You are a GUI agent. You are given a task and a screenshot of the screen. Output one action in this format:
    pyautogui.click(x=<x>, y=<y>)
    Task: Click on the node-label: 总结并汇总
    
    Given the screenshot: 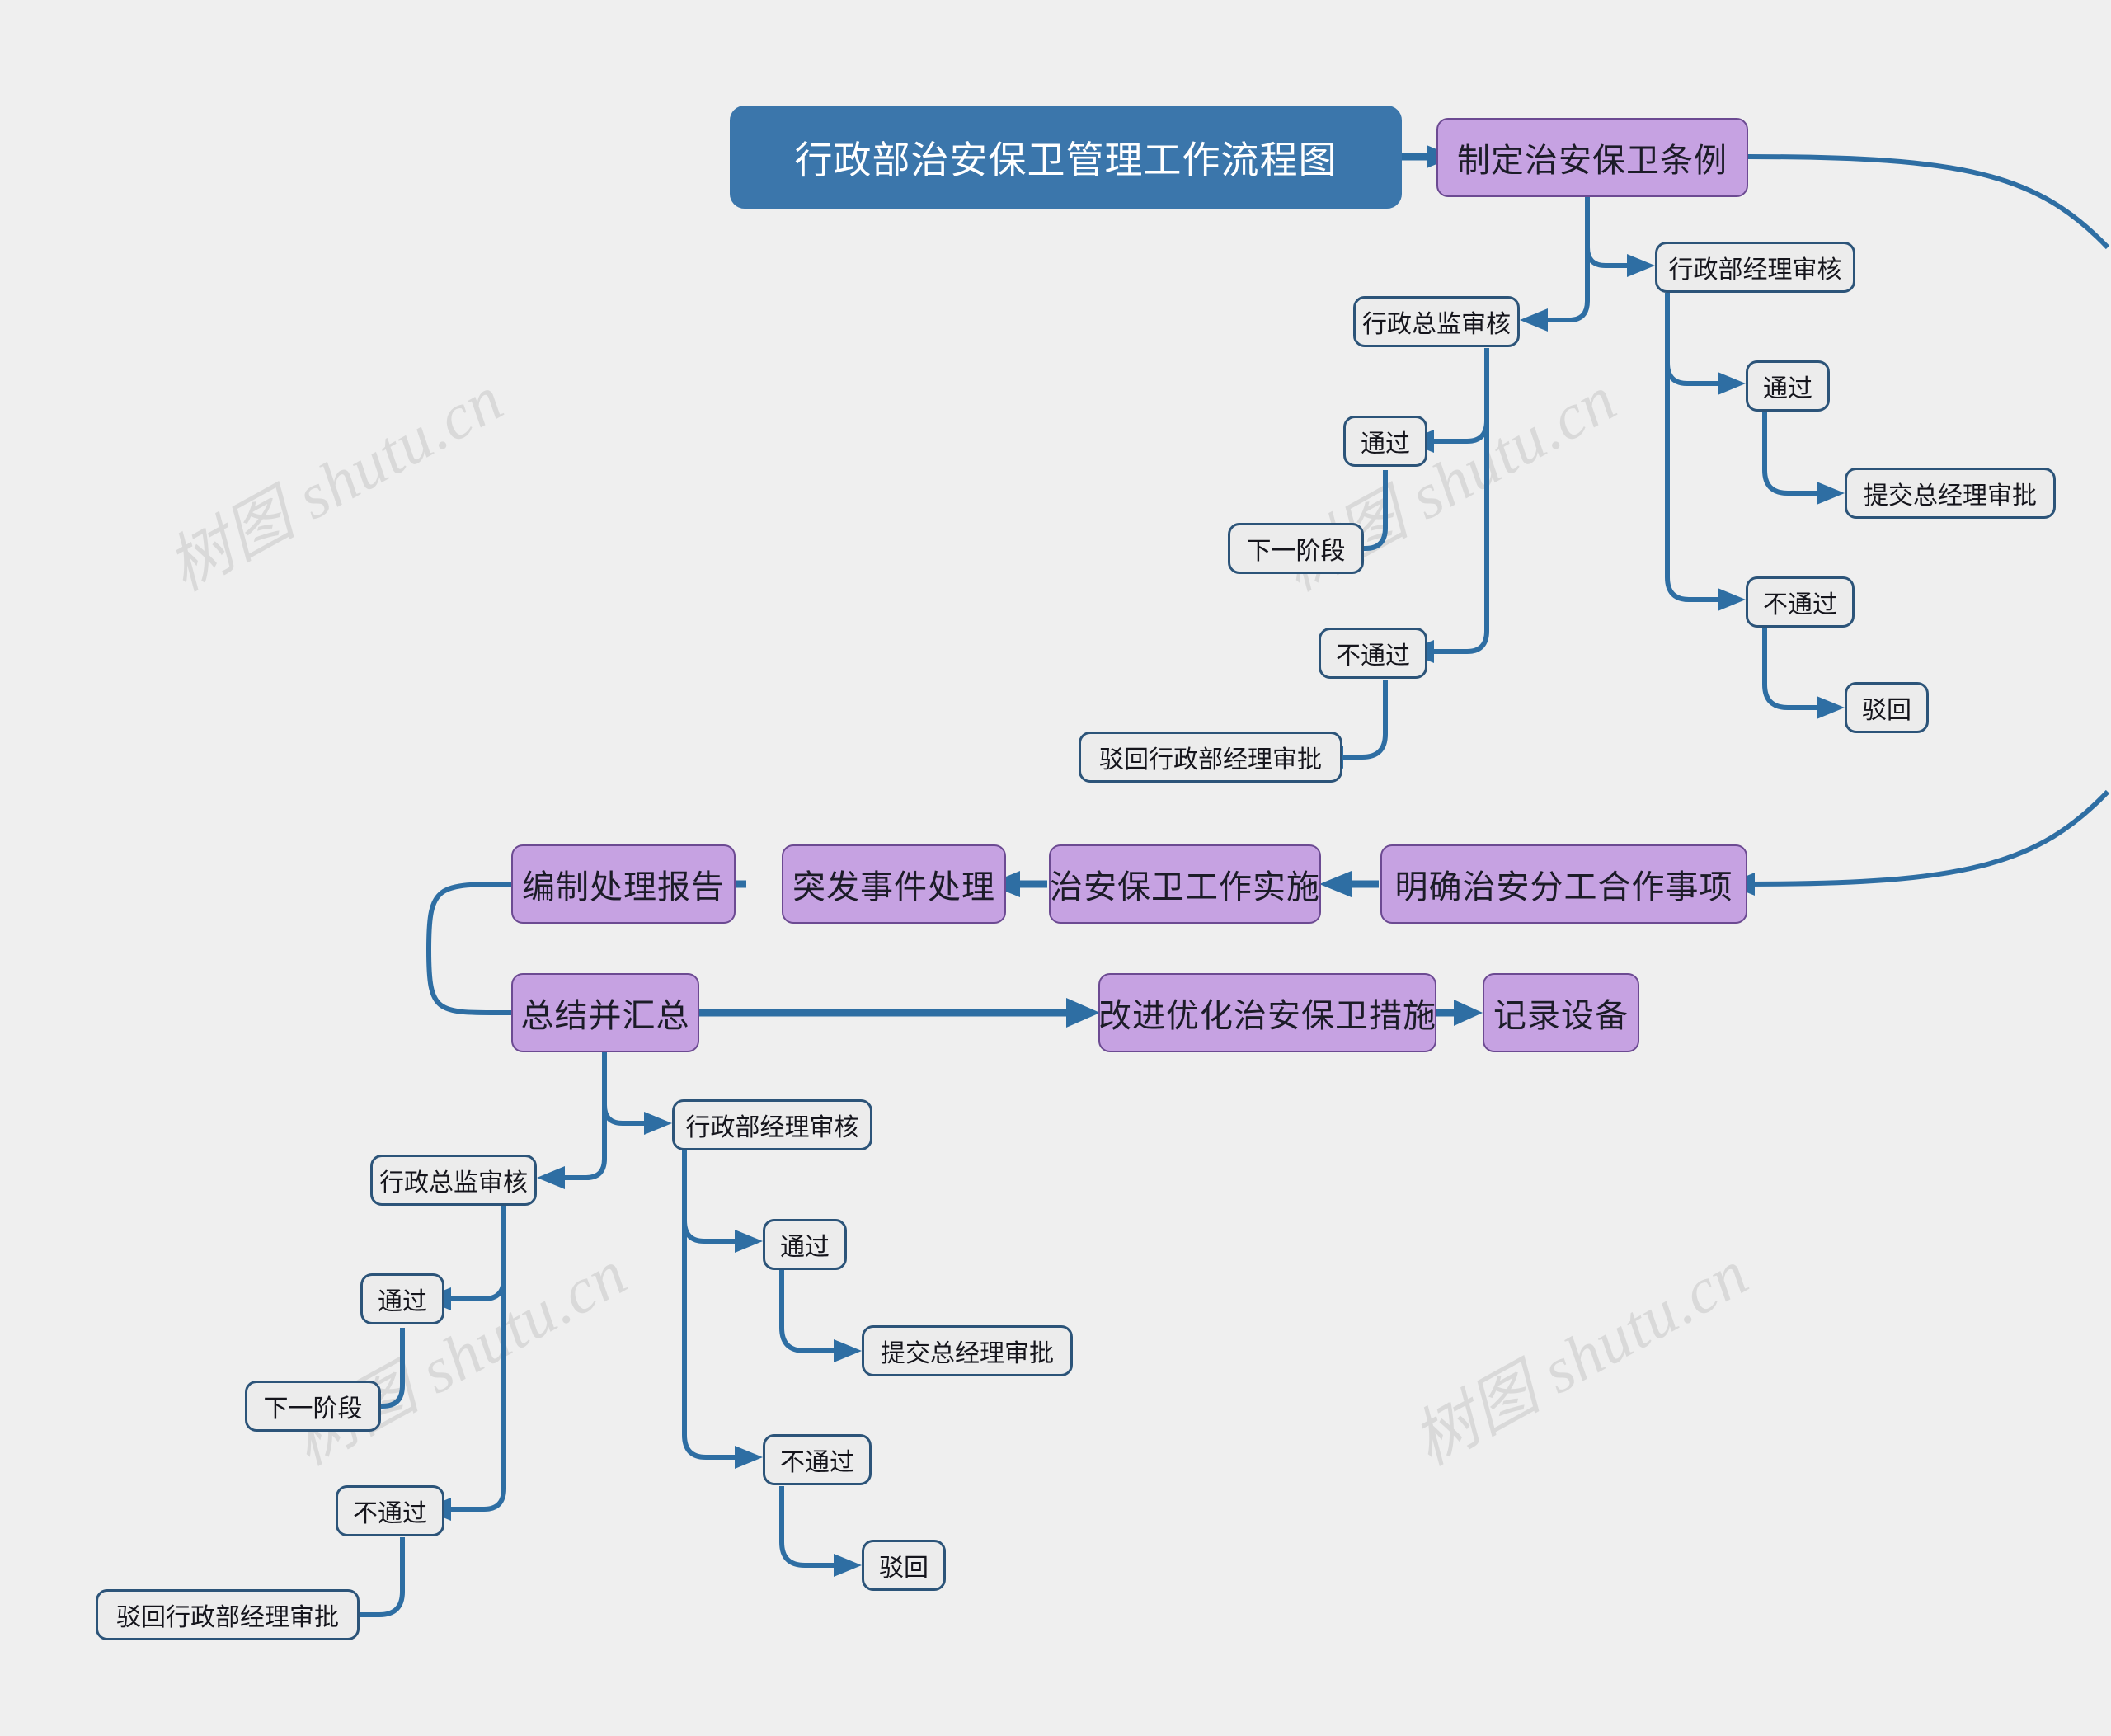 What is the action you would take?
    pyautogui.click(x=605, y=1016)
    